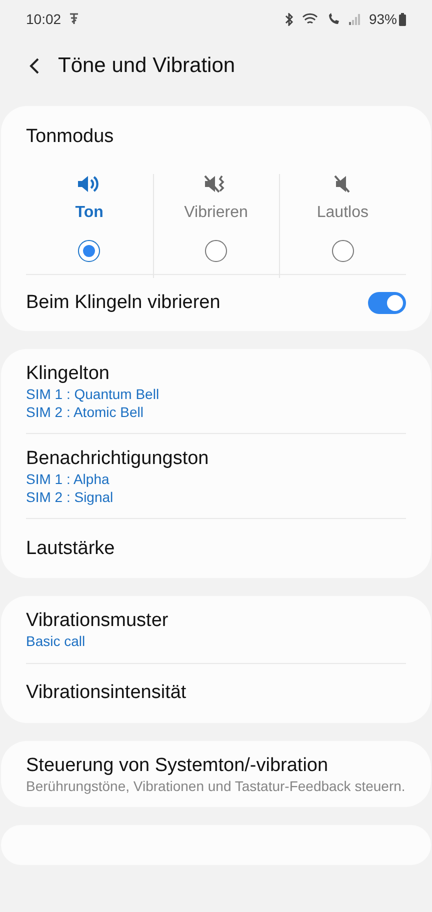 This screenshot has height=912, width=432. Describe the element at coordinates (118, 459) in the screenshot. I see `item-title: Benachrichtigungston` at that location.